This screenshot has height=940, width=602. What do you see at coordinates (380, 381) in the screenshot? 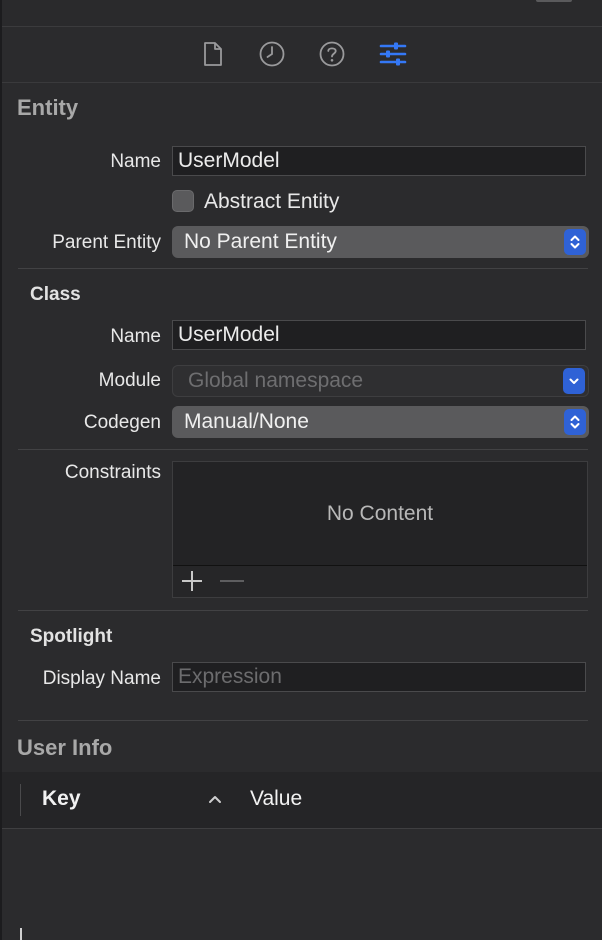
I see `module-popup: Global namespace` at bounding box center [380, 381].